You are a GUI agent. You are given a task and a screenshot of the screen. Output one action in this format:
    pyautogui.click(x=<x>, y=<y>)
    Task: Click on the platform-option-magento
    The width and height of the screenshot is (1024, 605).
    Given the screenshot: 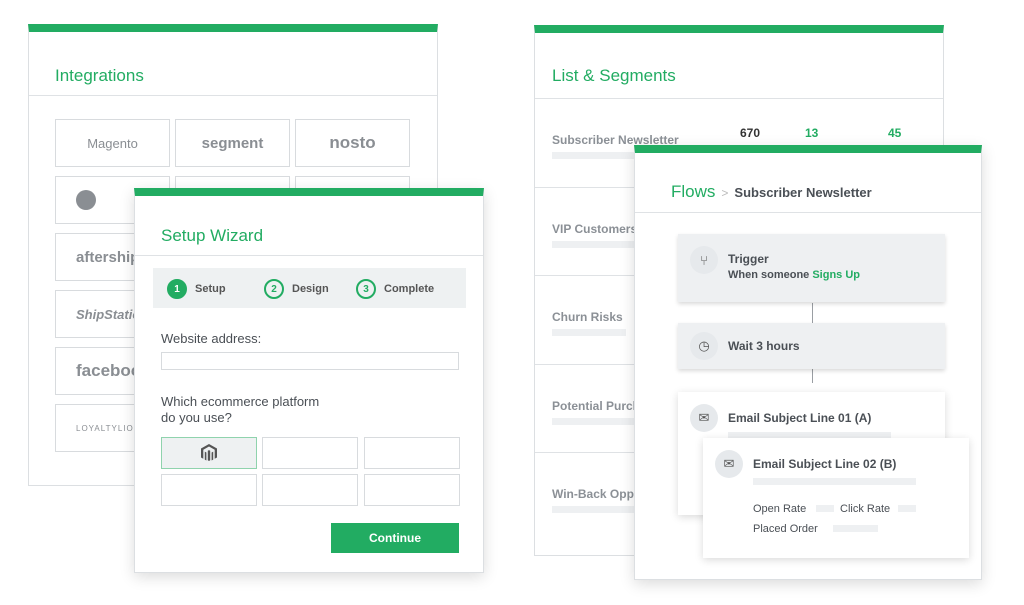 What is the action you would take?
    pyautogui.click(x=209, y=453)
    